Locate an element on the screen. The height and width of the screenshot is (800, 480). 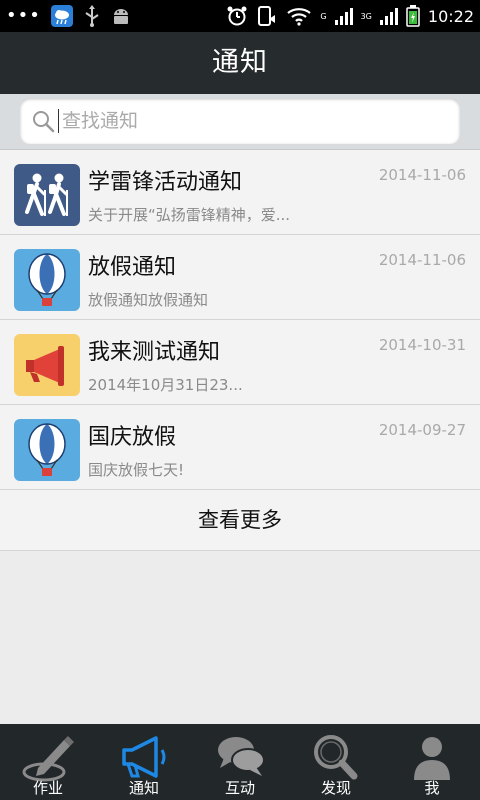
phone-sync-icon is located at coordinates (267, 16).